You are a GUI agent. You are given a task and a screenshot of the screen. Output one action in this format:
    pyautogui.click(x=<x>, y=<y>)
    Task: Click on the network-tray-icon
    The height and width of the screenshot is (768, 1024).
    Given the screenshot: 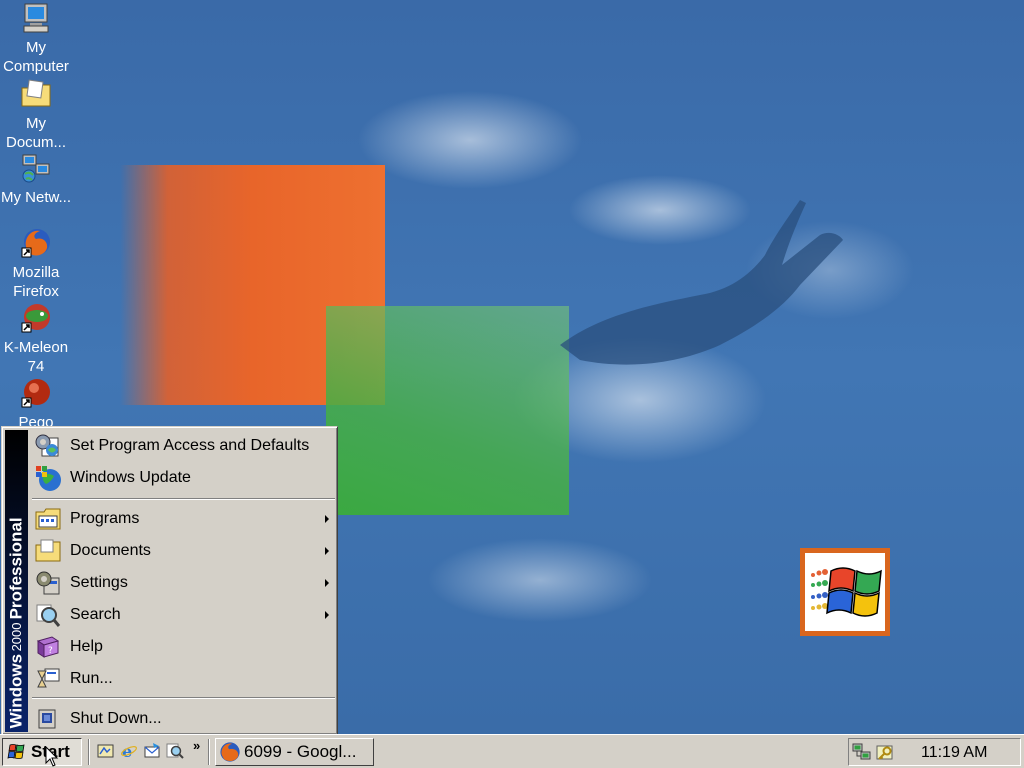 What is the action you would take?
    pyautogui.click(x=862, y=752)
    